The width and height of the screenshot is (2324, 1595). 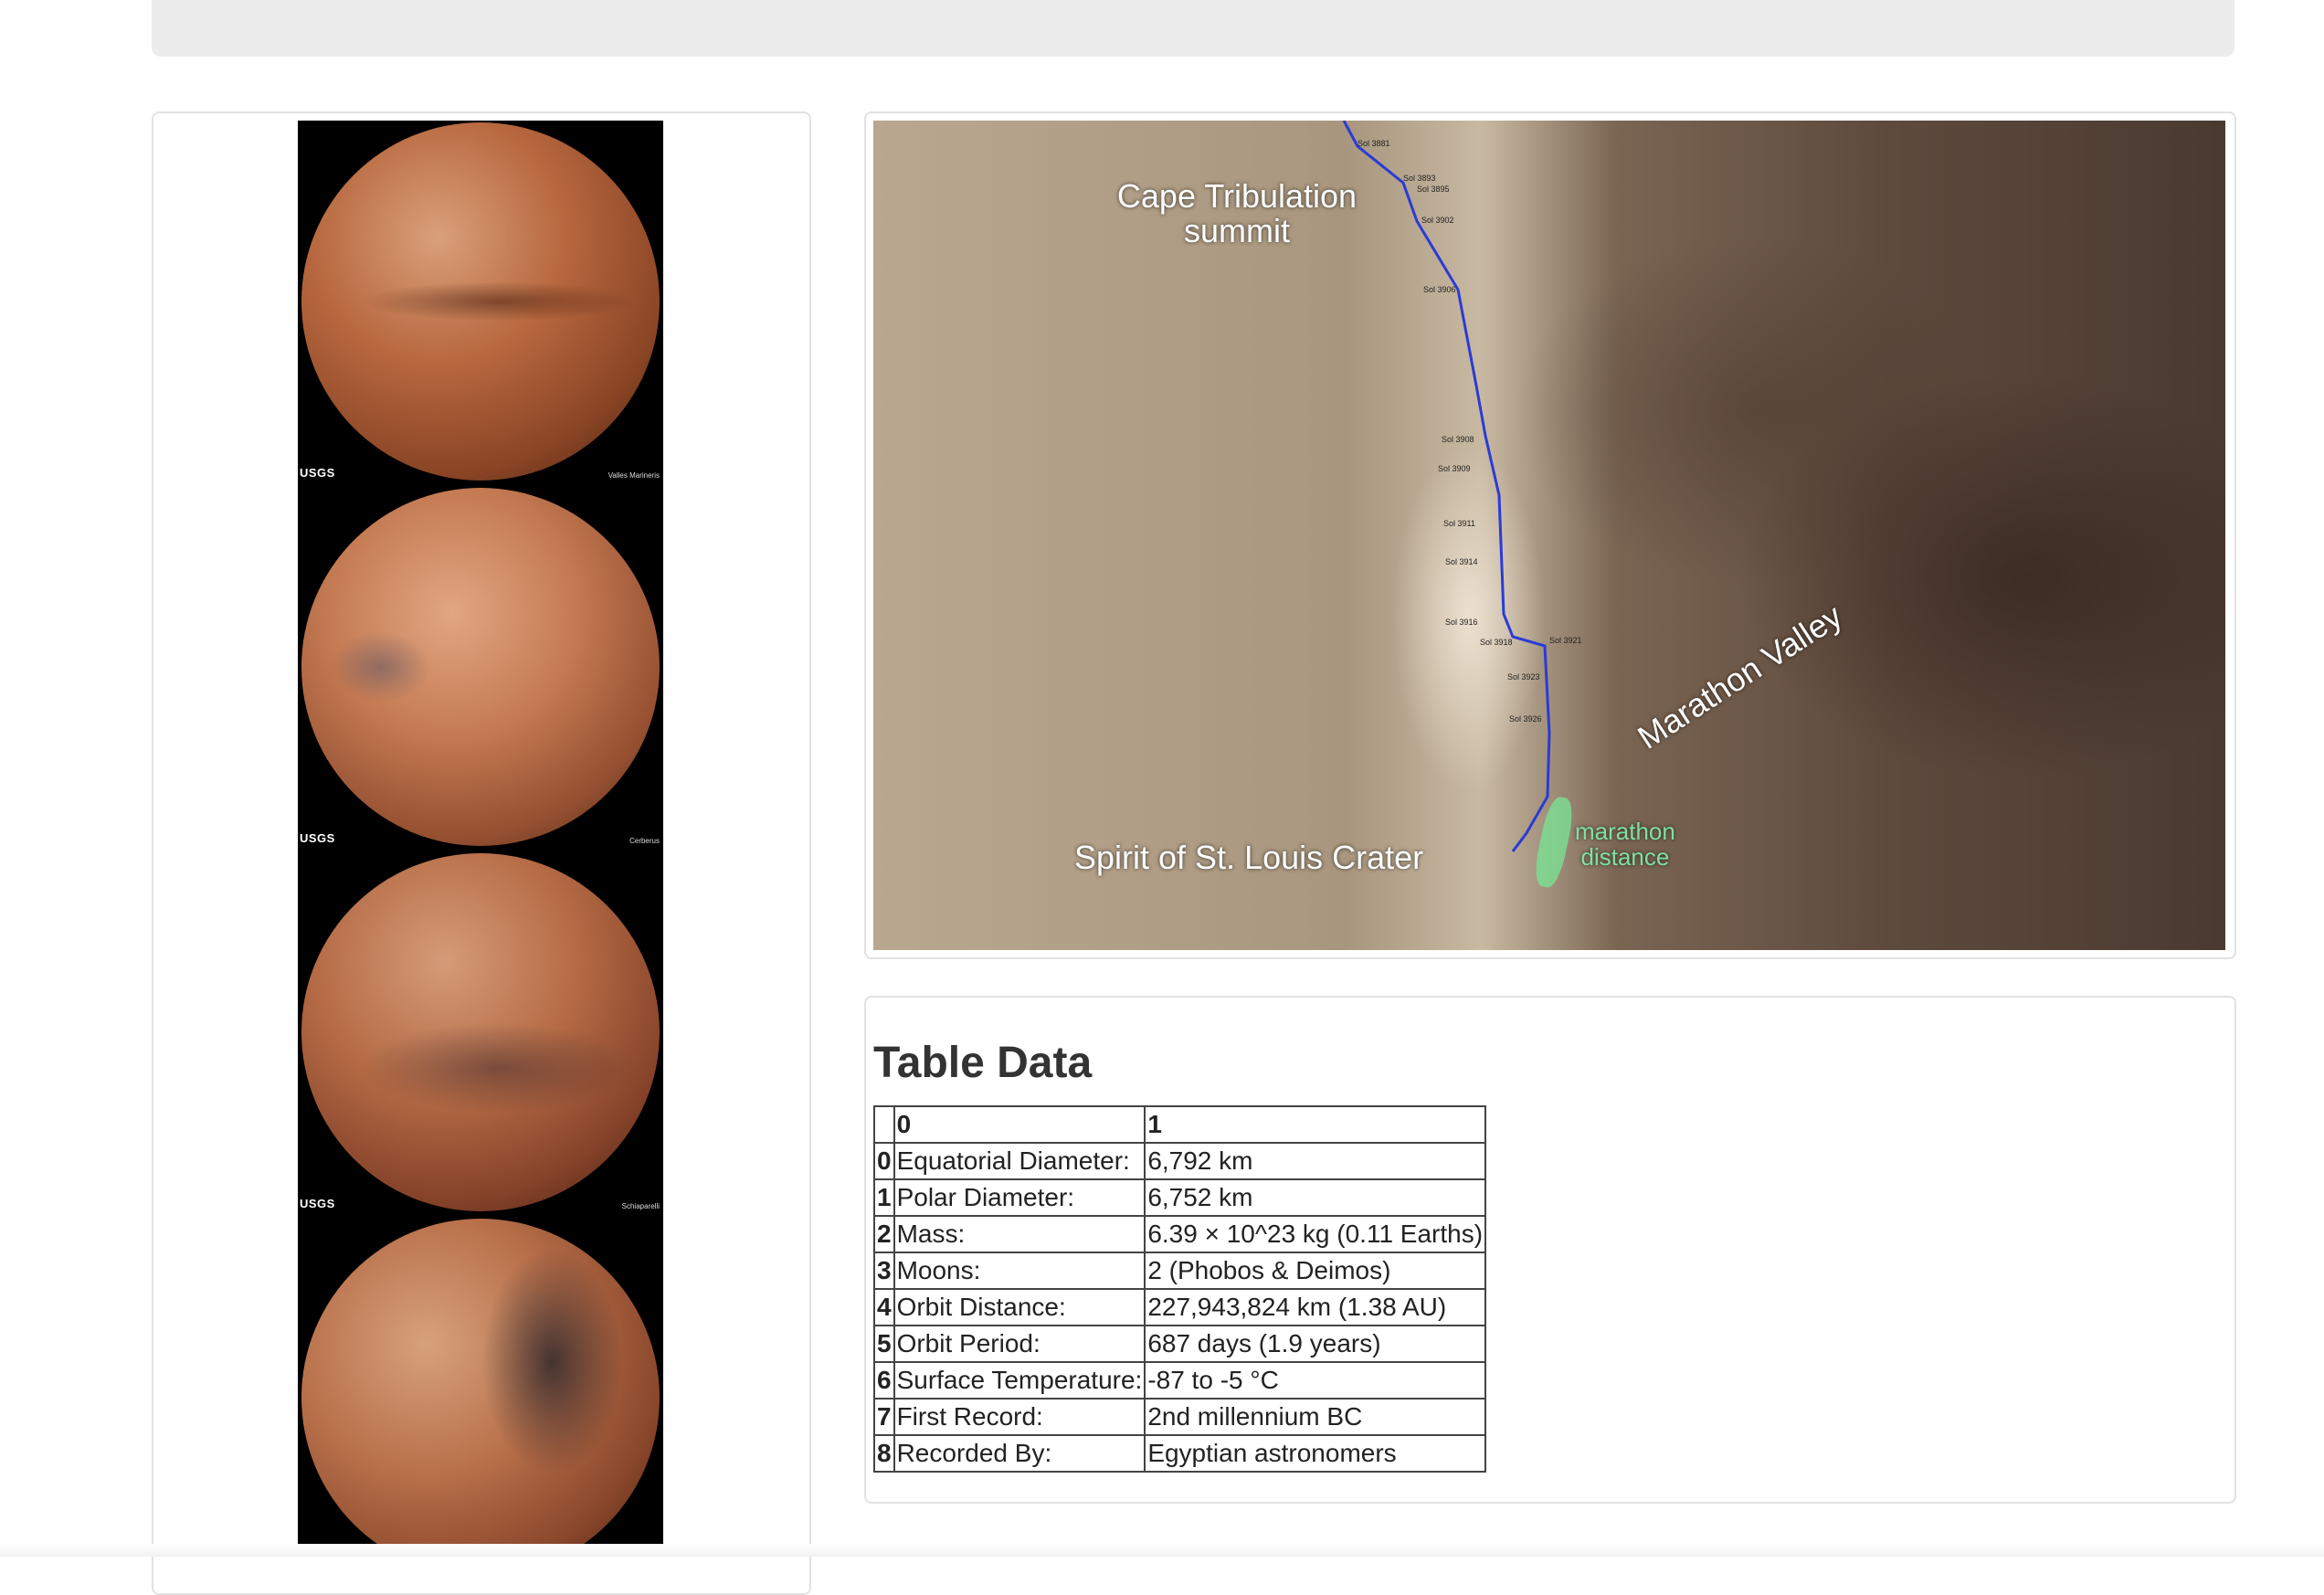 I want to click on hemisphere-globe-valles-marineris, so click(x=480, y=301).